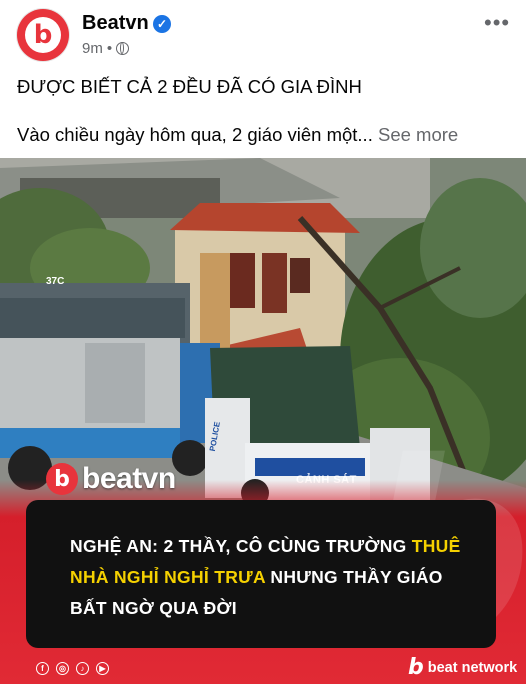 The height and width of the screenshot is (690, 526). Describe the element at coordinates (55, 281) in the screenshot. I see `truck-plate: 37C` at that location.